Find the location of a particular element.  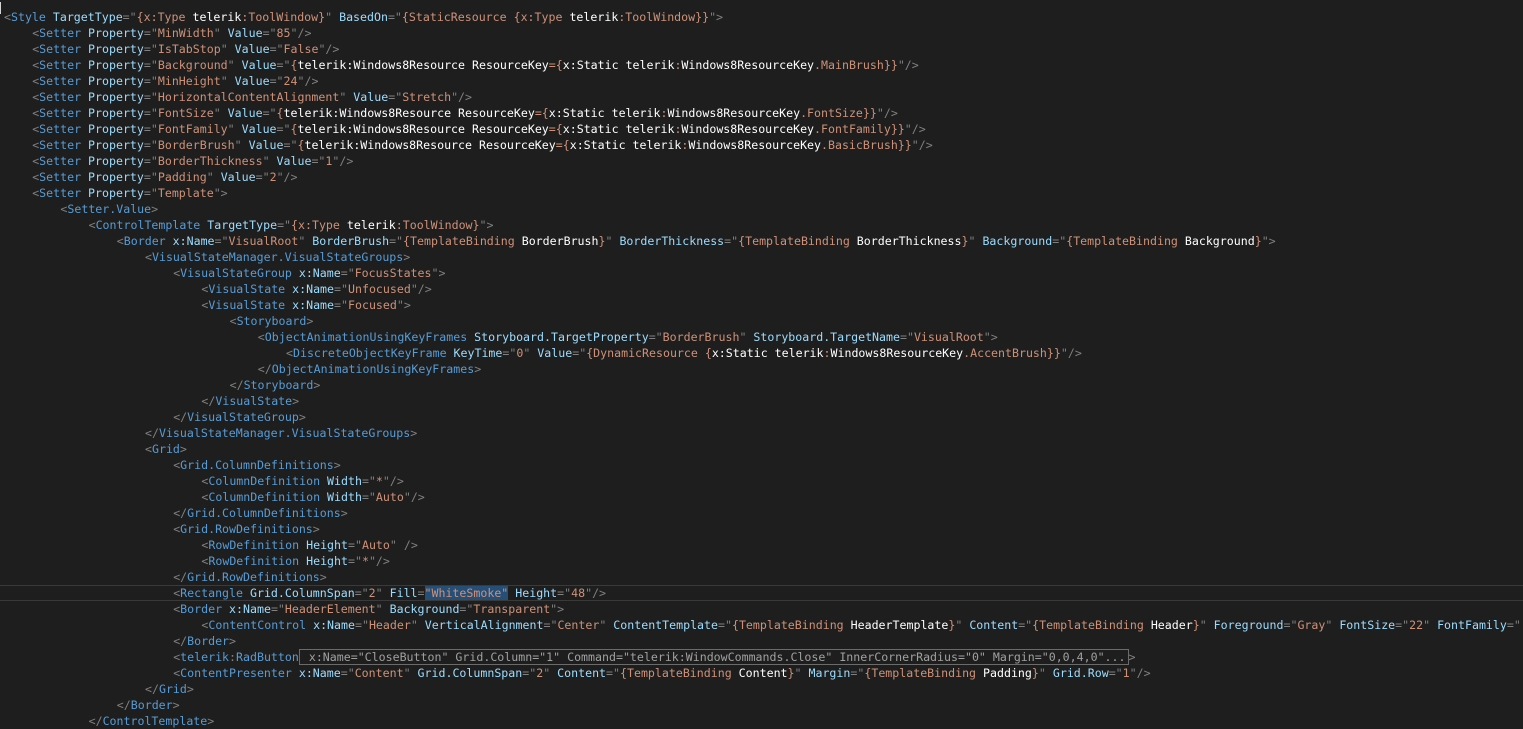

code-line: <Setter.Value> is located at coordinates (79, 209).